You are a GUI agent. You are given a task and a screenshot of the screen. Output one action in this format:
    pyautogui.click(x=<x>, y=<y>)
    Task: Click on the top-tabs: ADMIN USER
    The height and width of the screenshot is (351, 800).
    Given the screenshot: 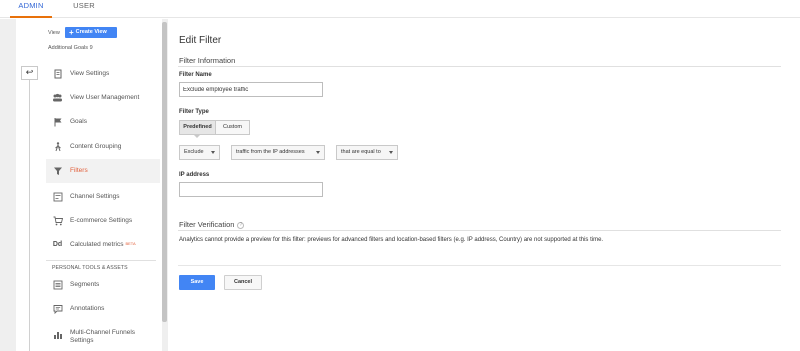 What is the action you would take?
    pyautogui.click(x=400, y=9)
    